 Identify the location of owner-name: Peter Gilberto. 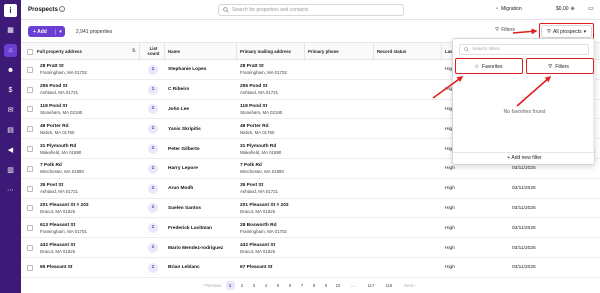
(202, 149).